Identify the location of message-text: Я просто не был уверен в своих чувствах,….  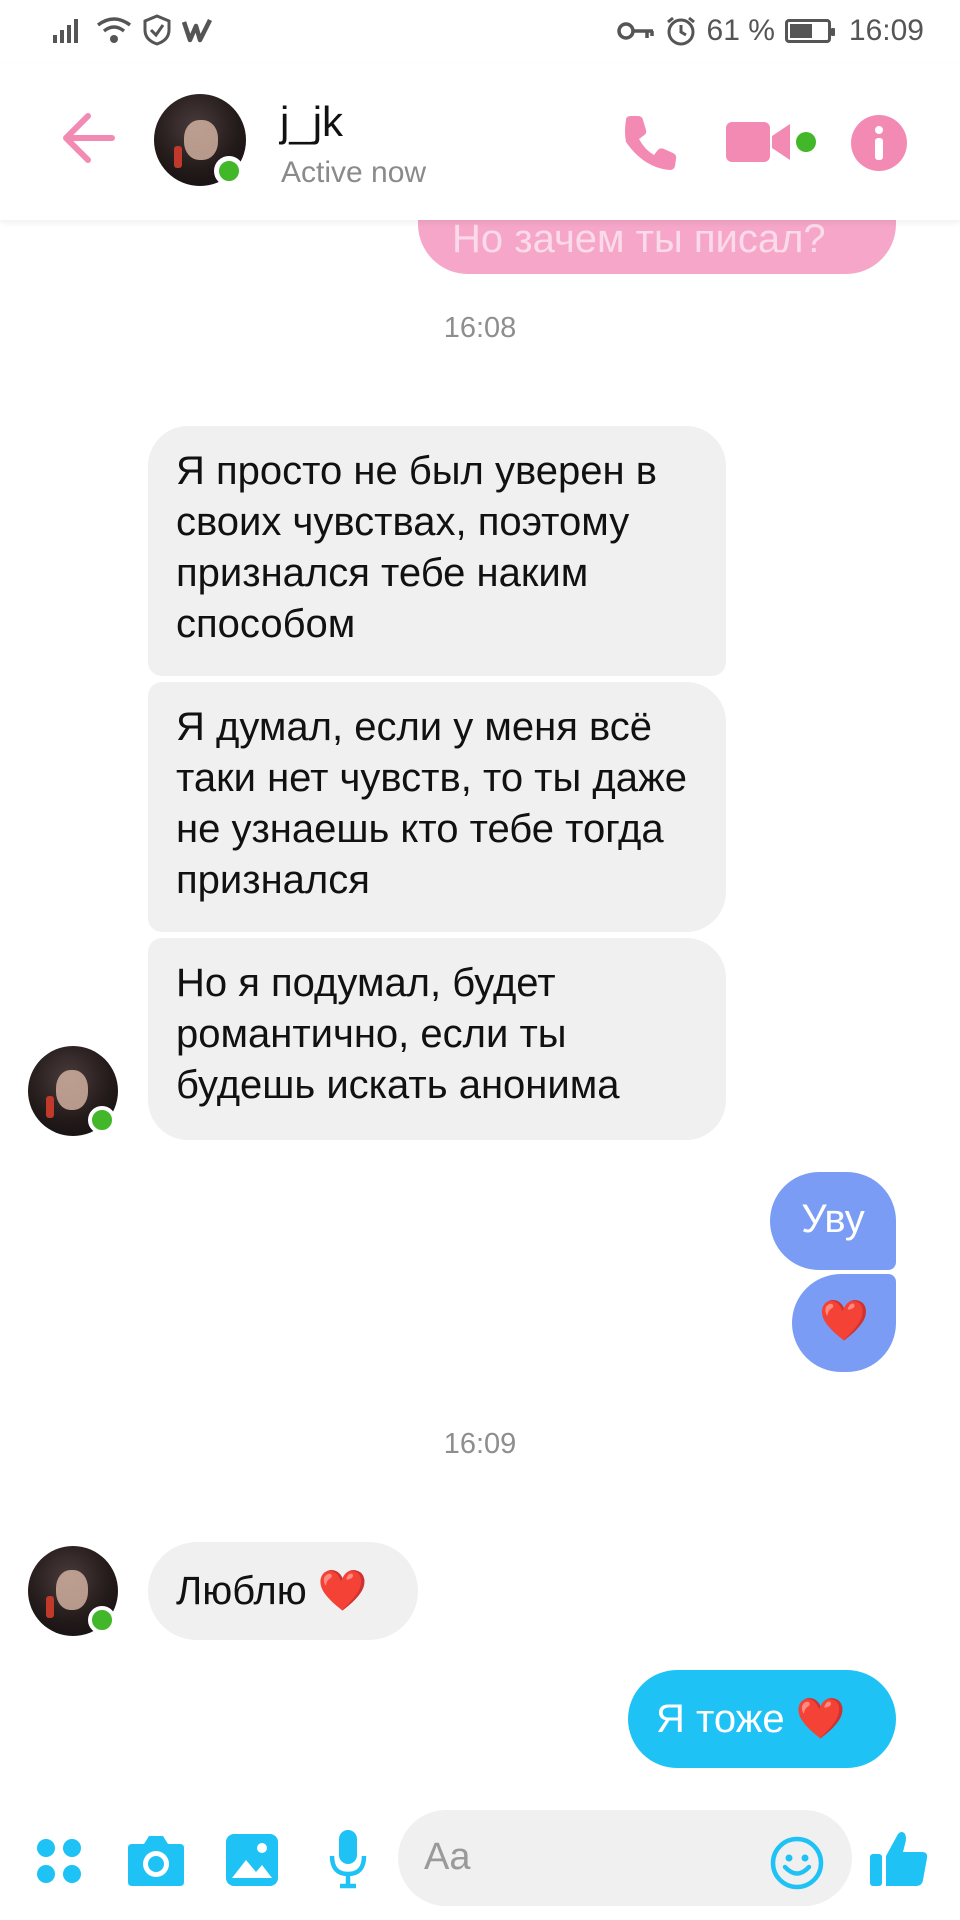
(416, 547).